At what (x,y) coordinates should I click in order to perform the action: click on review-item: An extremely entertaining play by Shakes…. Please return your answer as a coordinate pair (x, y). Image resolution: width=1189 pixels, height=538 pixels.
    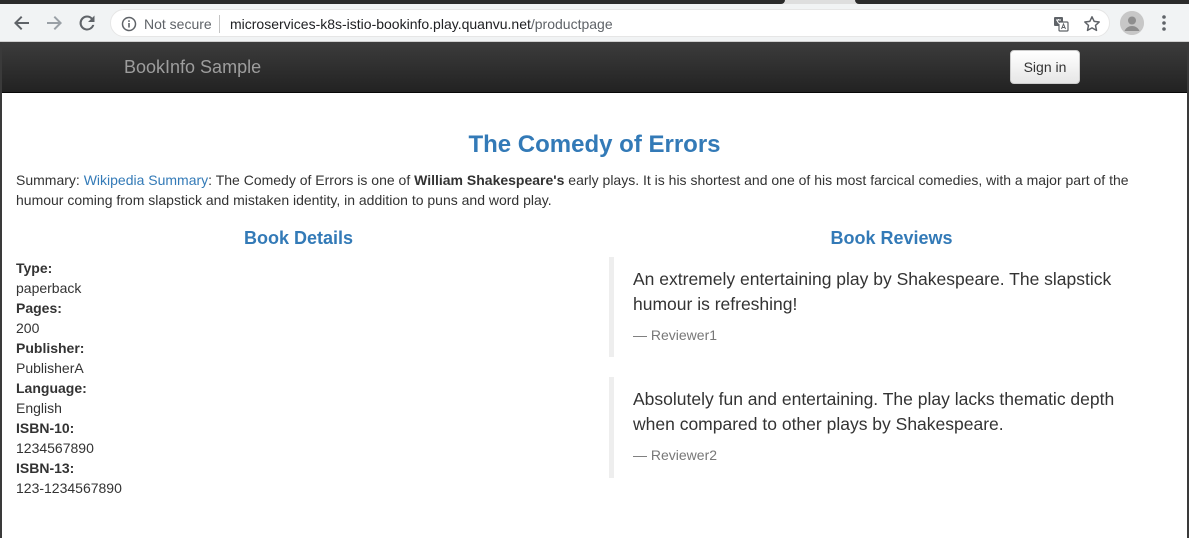
    Looking at the image, I should click on (884, 307).